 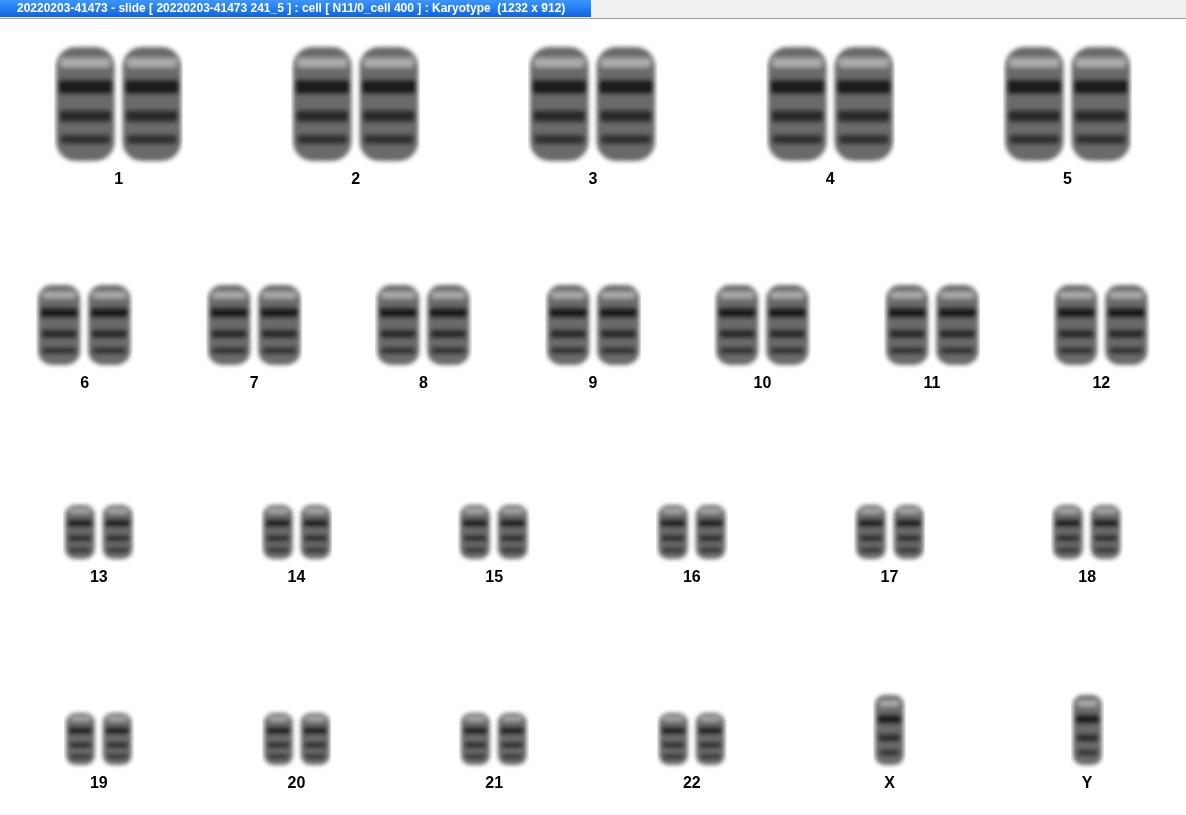 What do you see at coordinates (593, 179) in the screenshot?
I see `chromosome-label: 3` at bounding box center [593, 179].